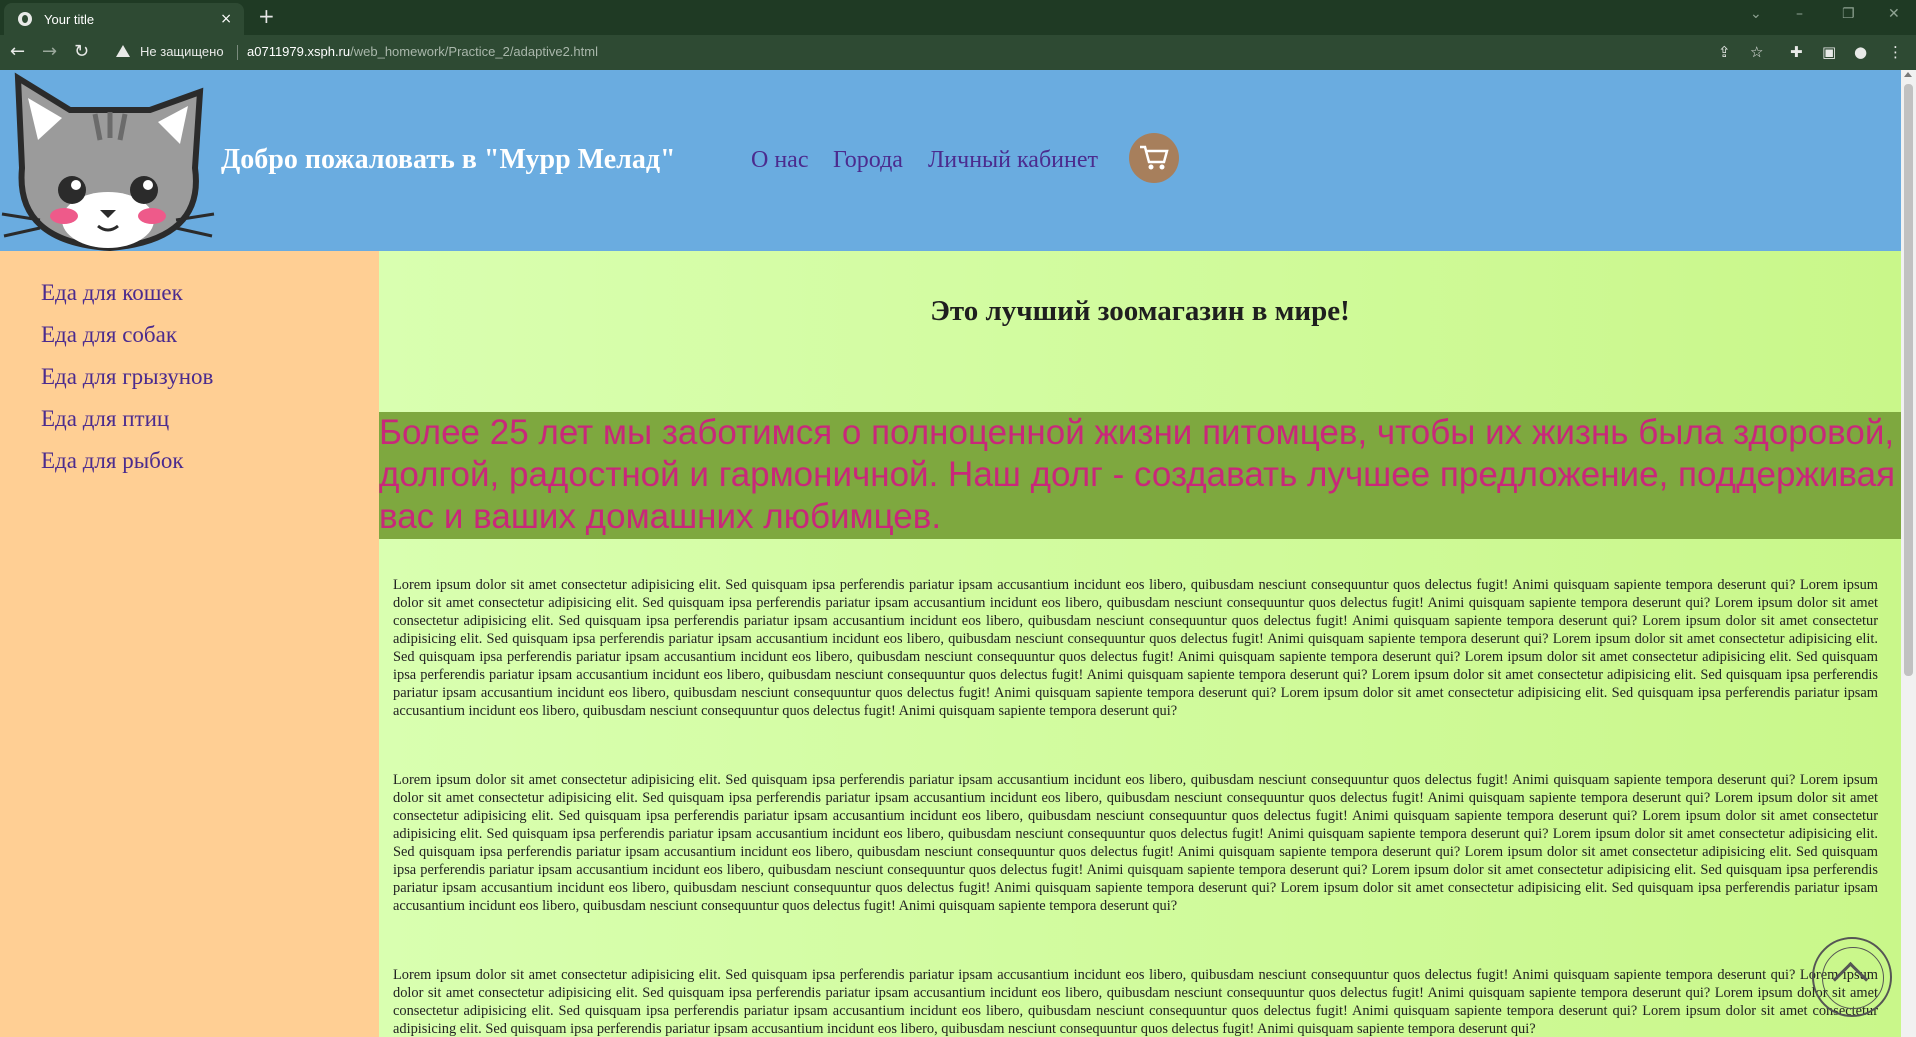 The image size is (1916, 1037). Describe the element at coordinates (49, 51) in the screenshot. I see `forward-icon: →` at that location.